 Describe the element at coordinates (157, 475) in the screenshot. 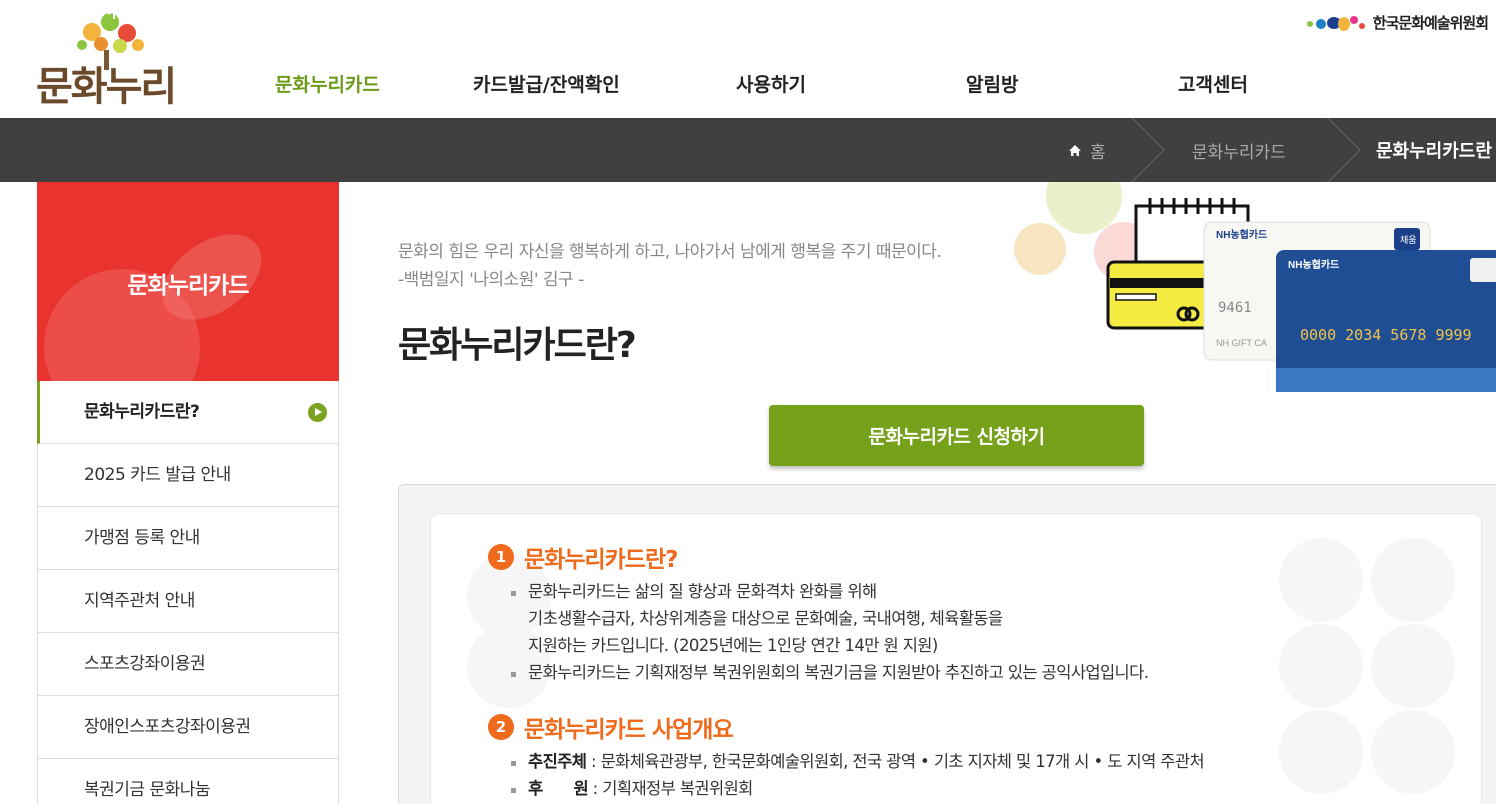

I see `sidebar-item-label: 2025 카드 발급 안내` at that location.